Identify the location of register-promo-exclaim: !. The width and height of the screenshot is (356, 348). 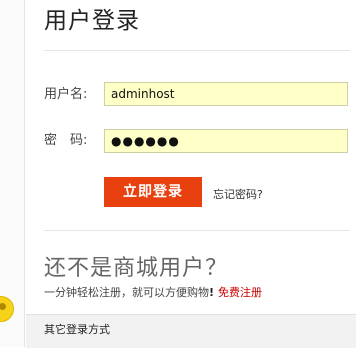
(212, 292).